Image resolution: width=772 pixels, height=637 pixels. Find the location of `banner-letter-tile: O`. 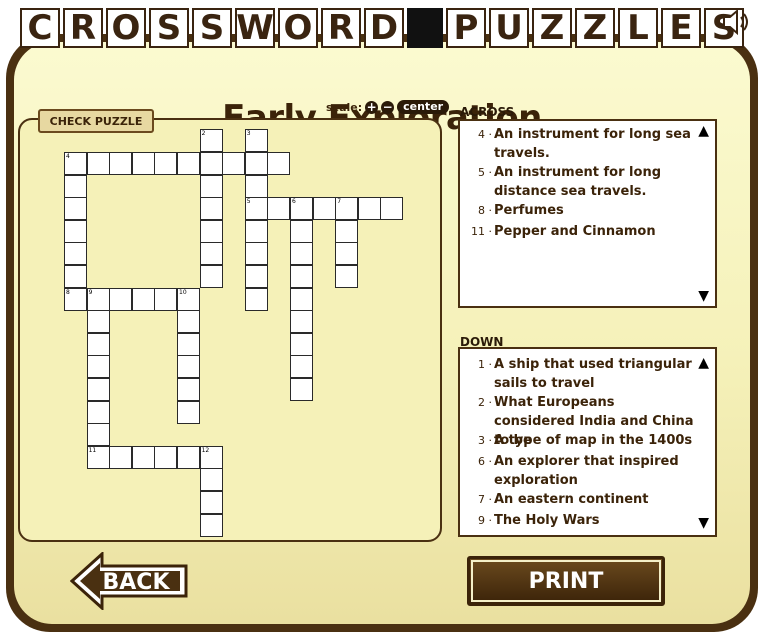

banner-letter-tile: O is located at coordinates (298, 28).